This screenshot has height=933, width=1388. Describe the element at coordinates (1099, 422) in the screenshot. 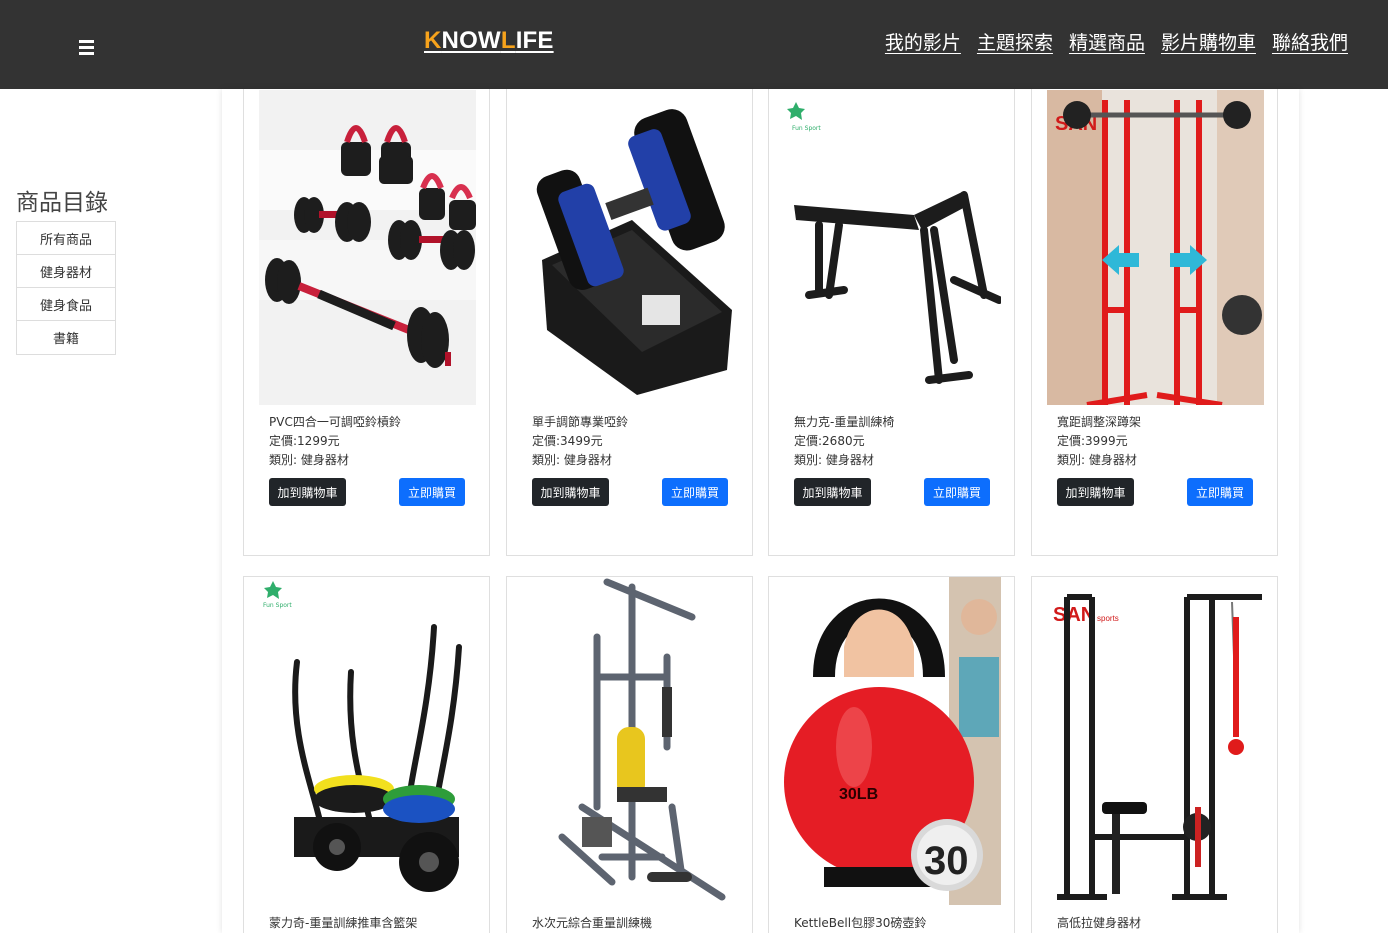

I see `product-name: 寬距調整深蹲架` at that location.